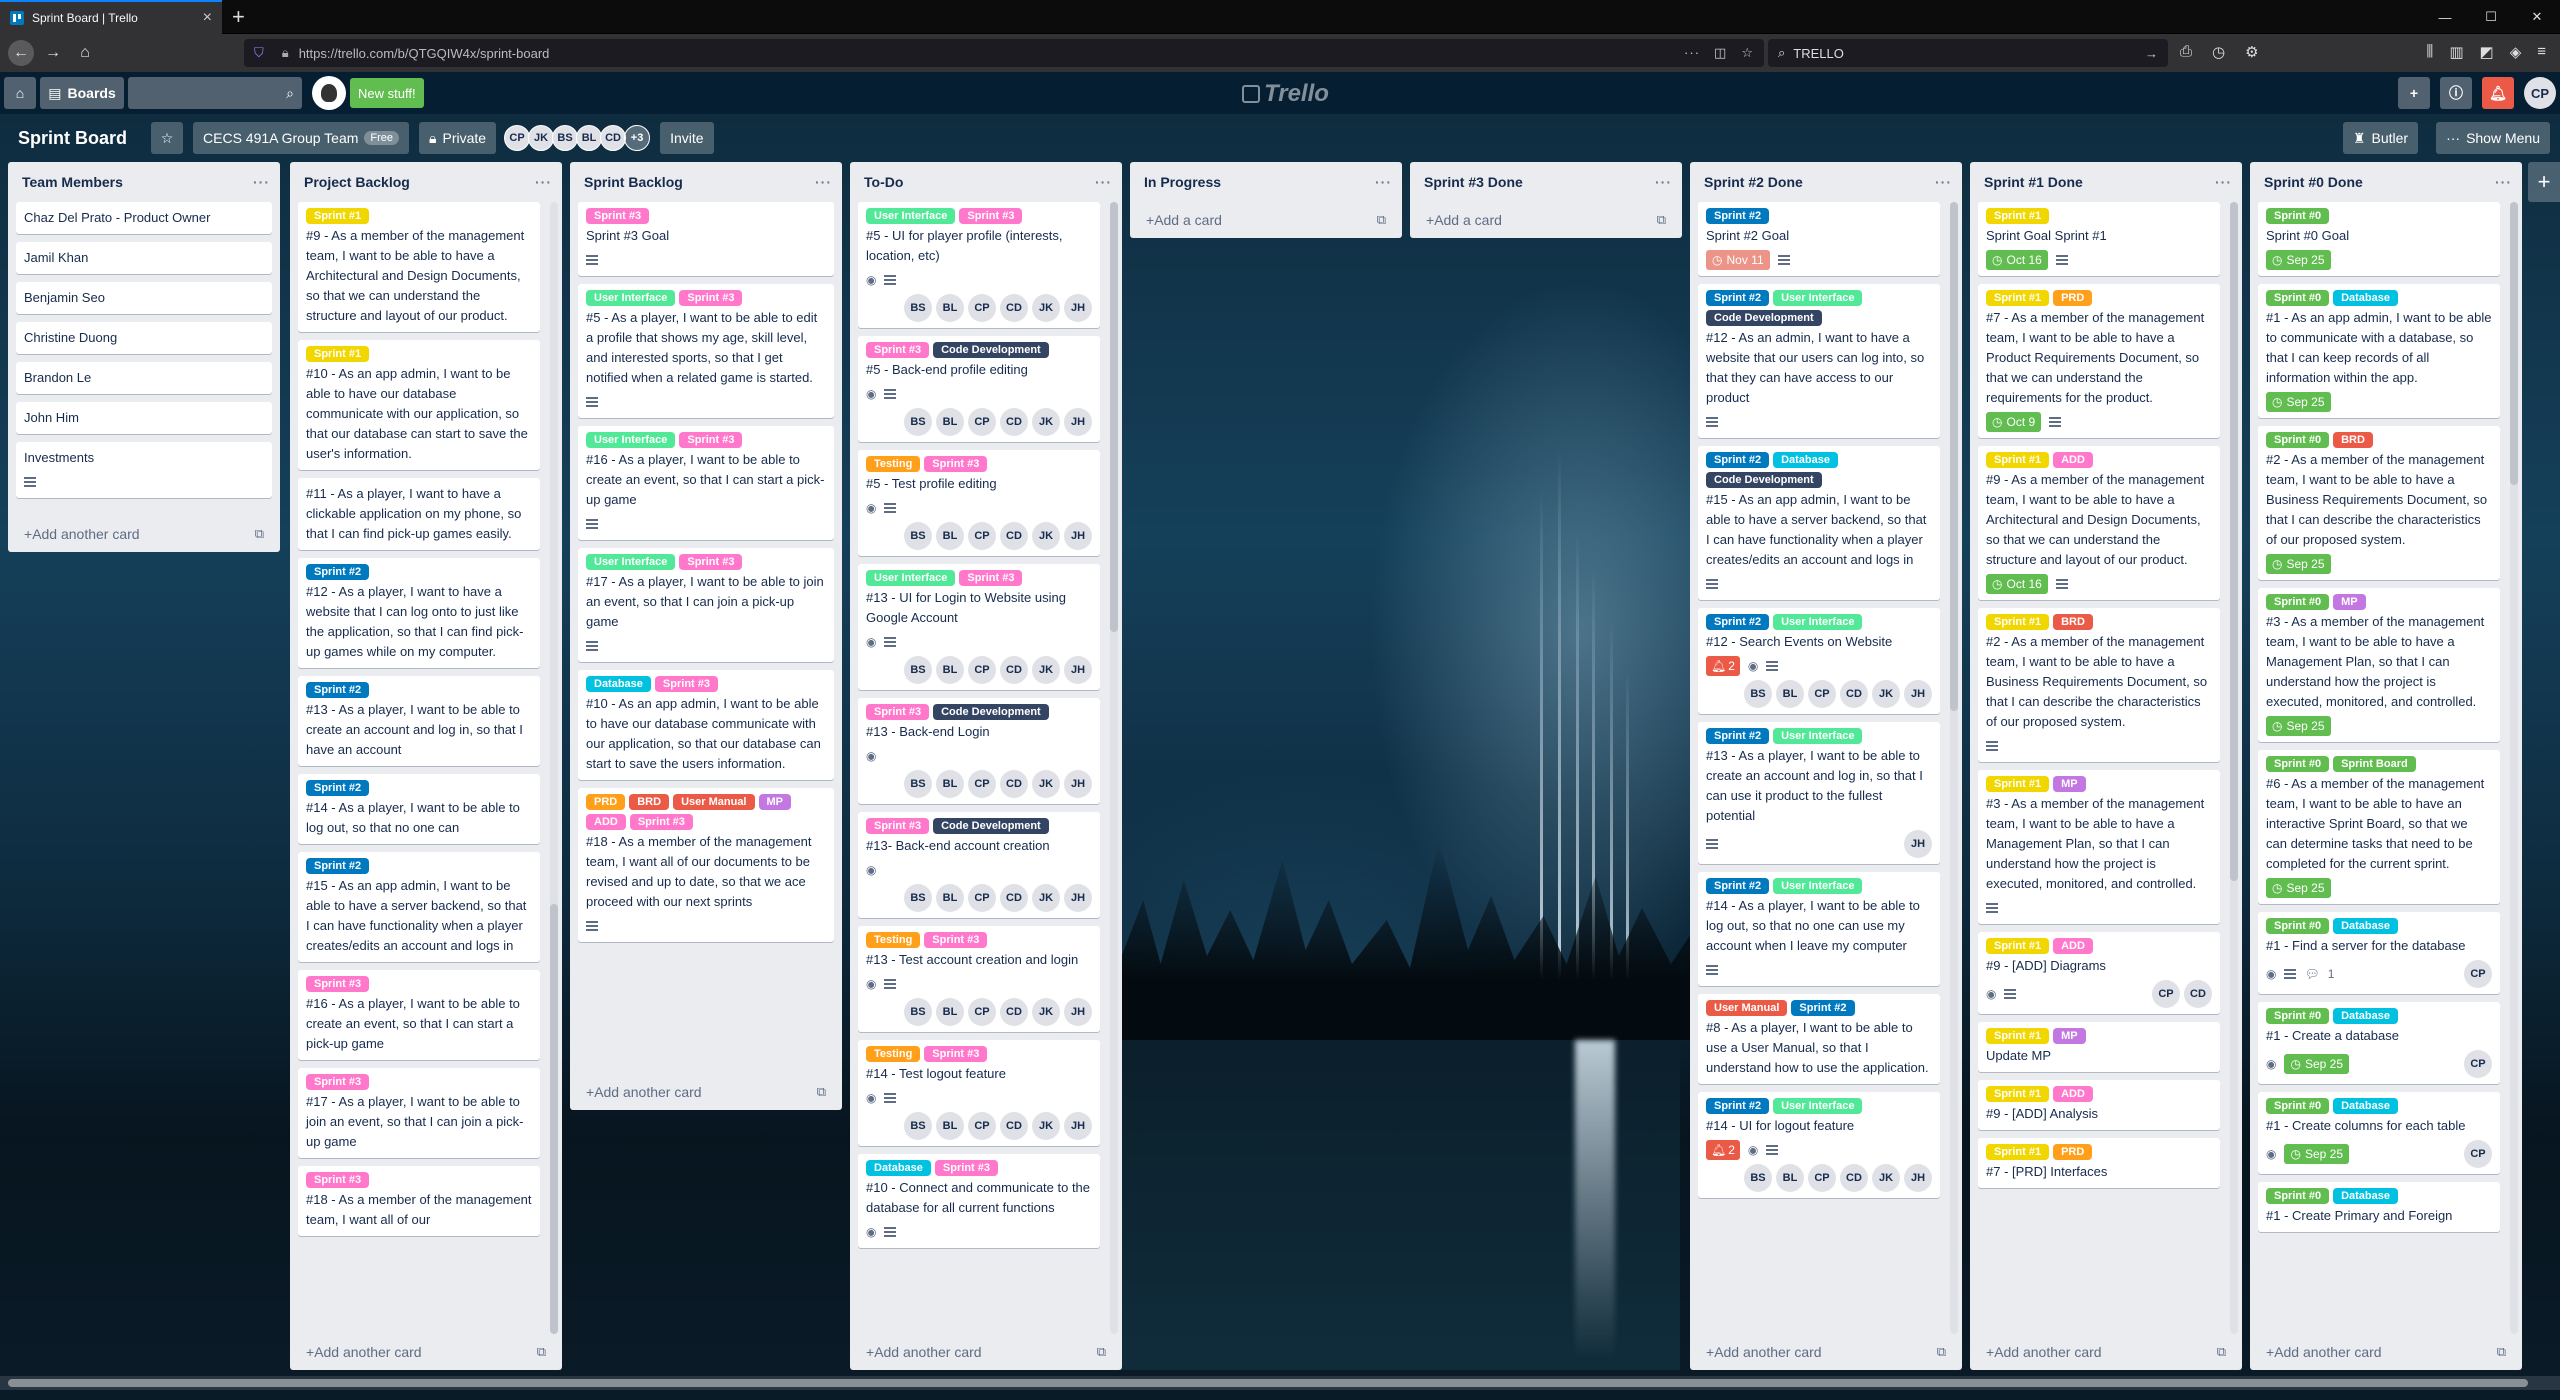 This screenshot has width=2560, height=1400. Describe the element at coordinates (2498, 93) in the screenshot. I see `notifications-button: 🔔︎` at that location.